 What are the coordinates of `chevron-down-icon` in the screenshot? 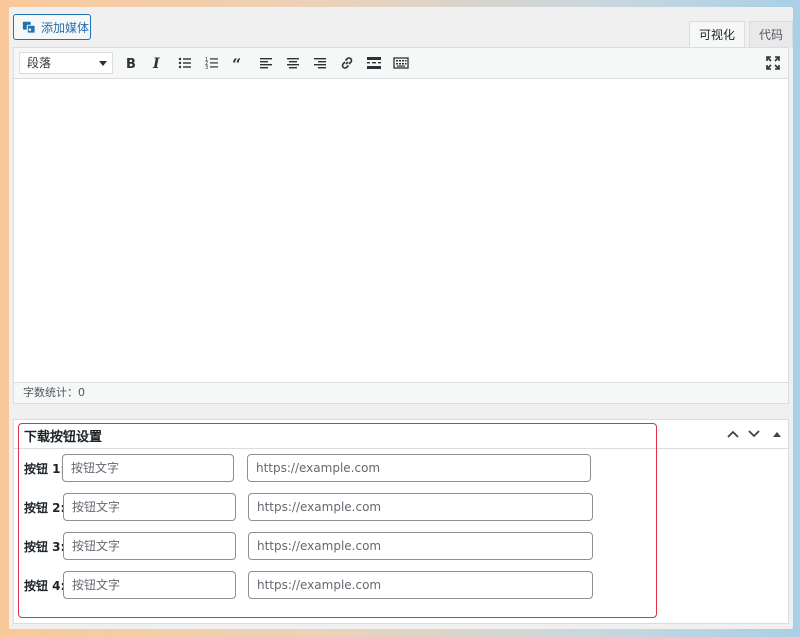 It's located at (103, 63).